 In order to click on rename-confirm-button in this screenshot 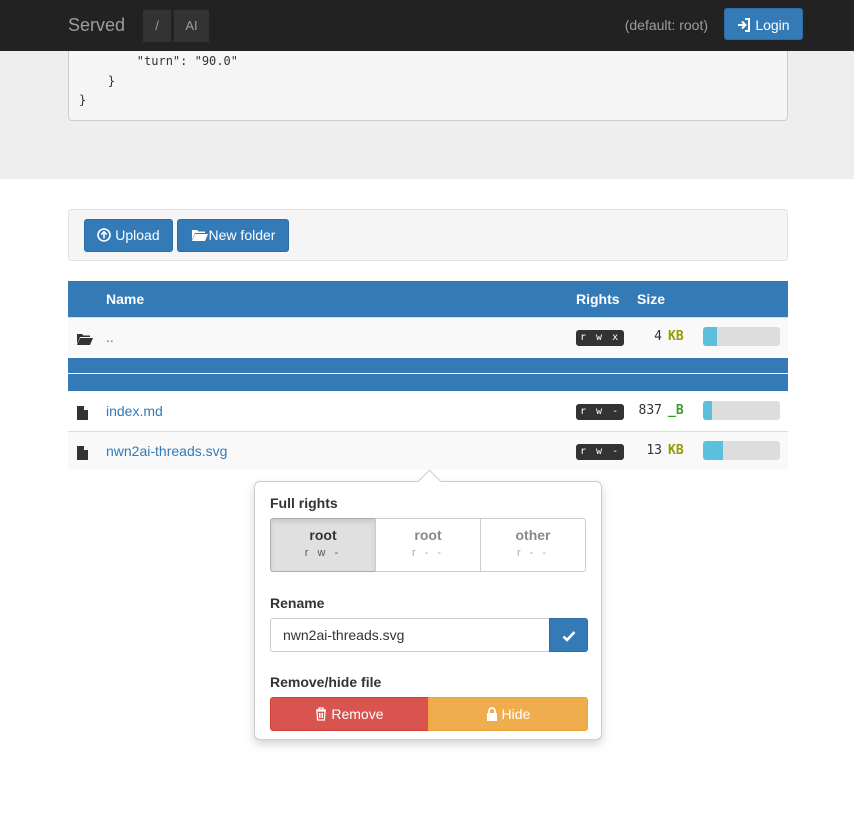, I will do `click(568, 635)`.